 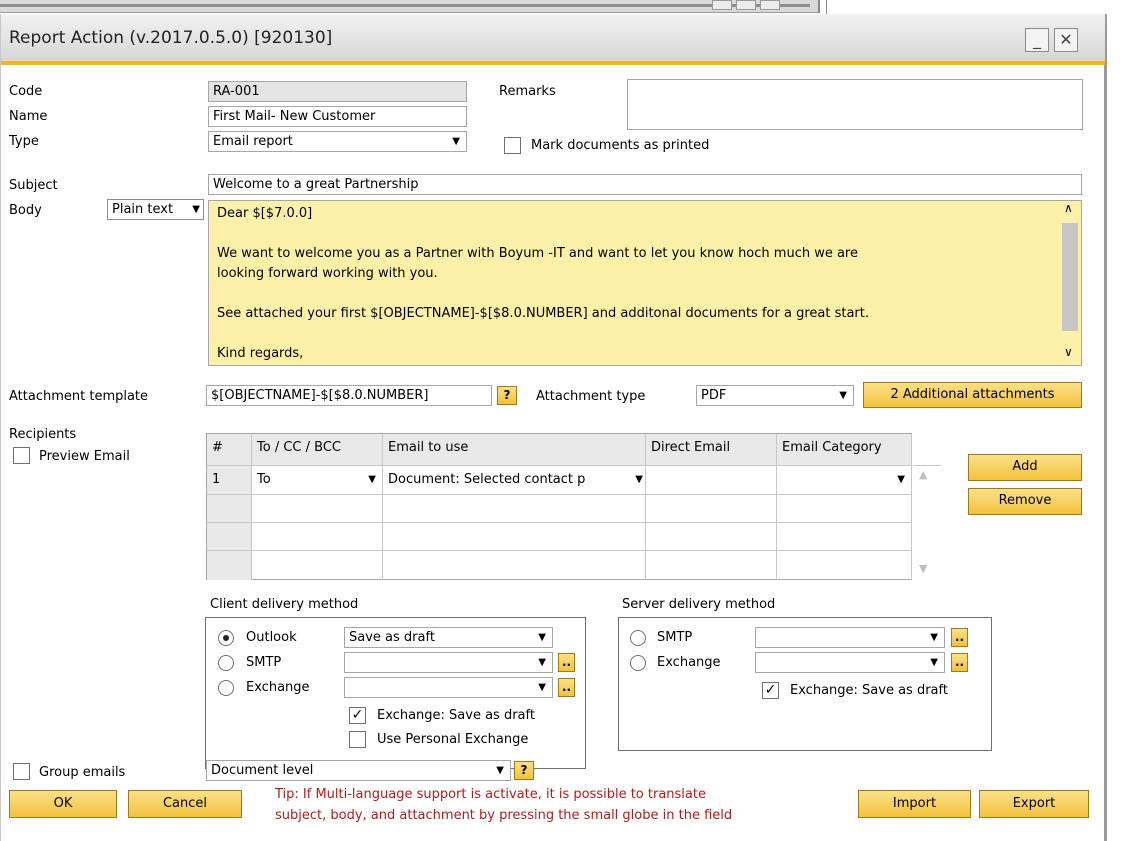 I want to click on cancel-button: Cancel, so click(x=185, y=804).